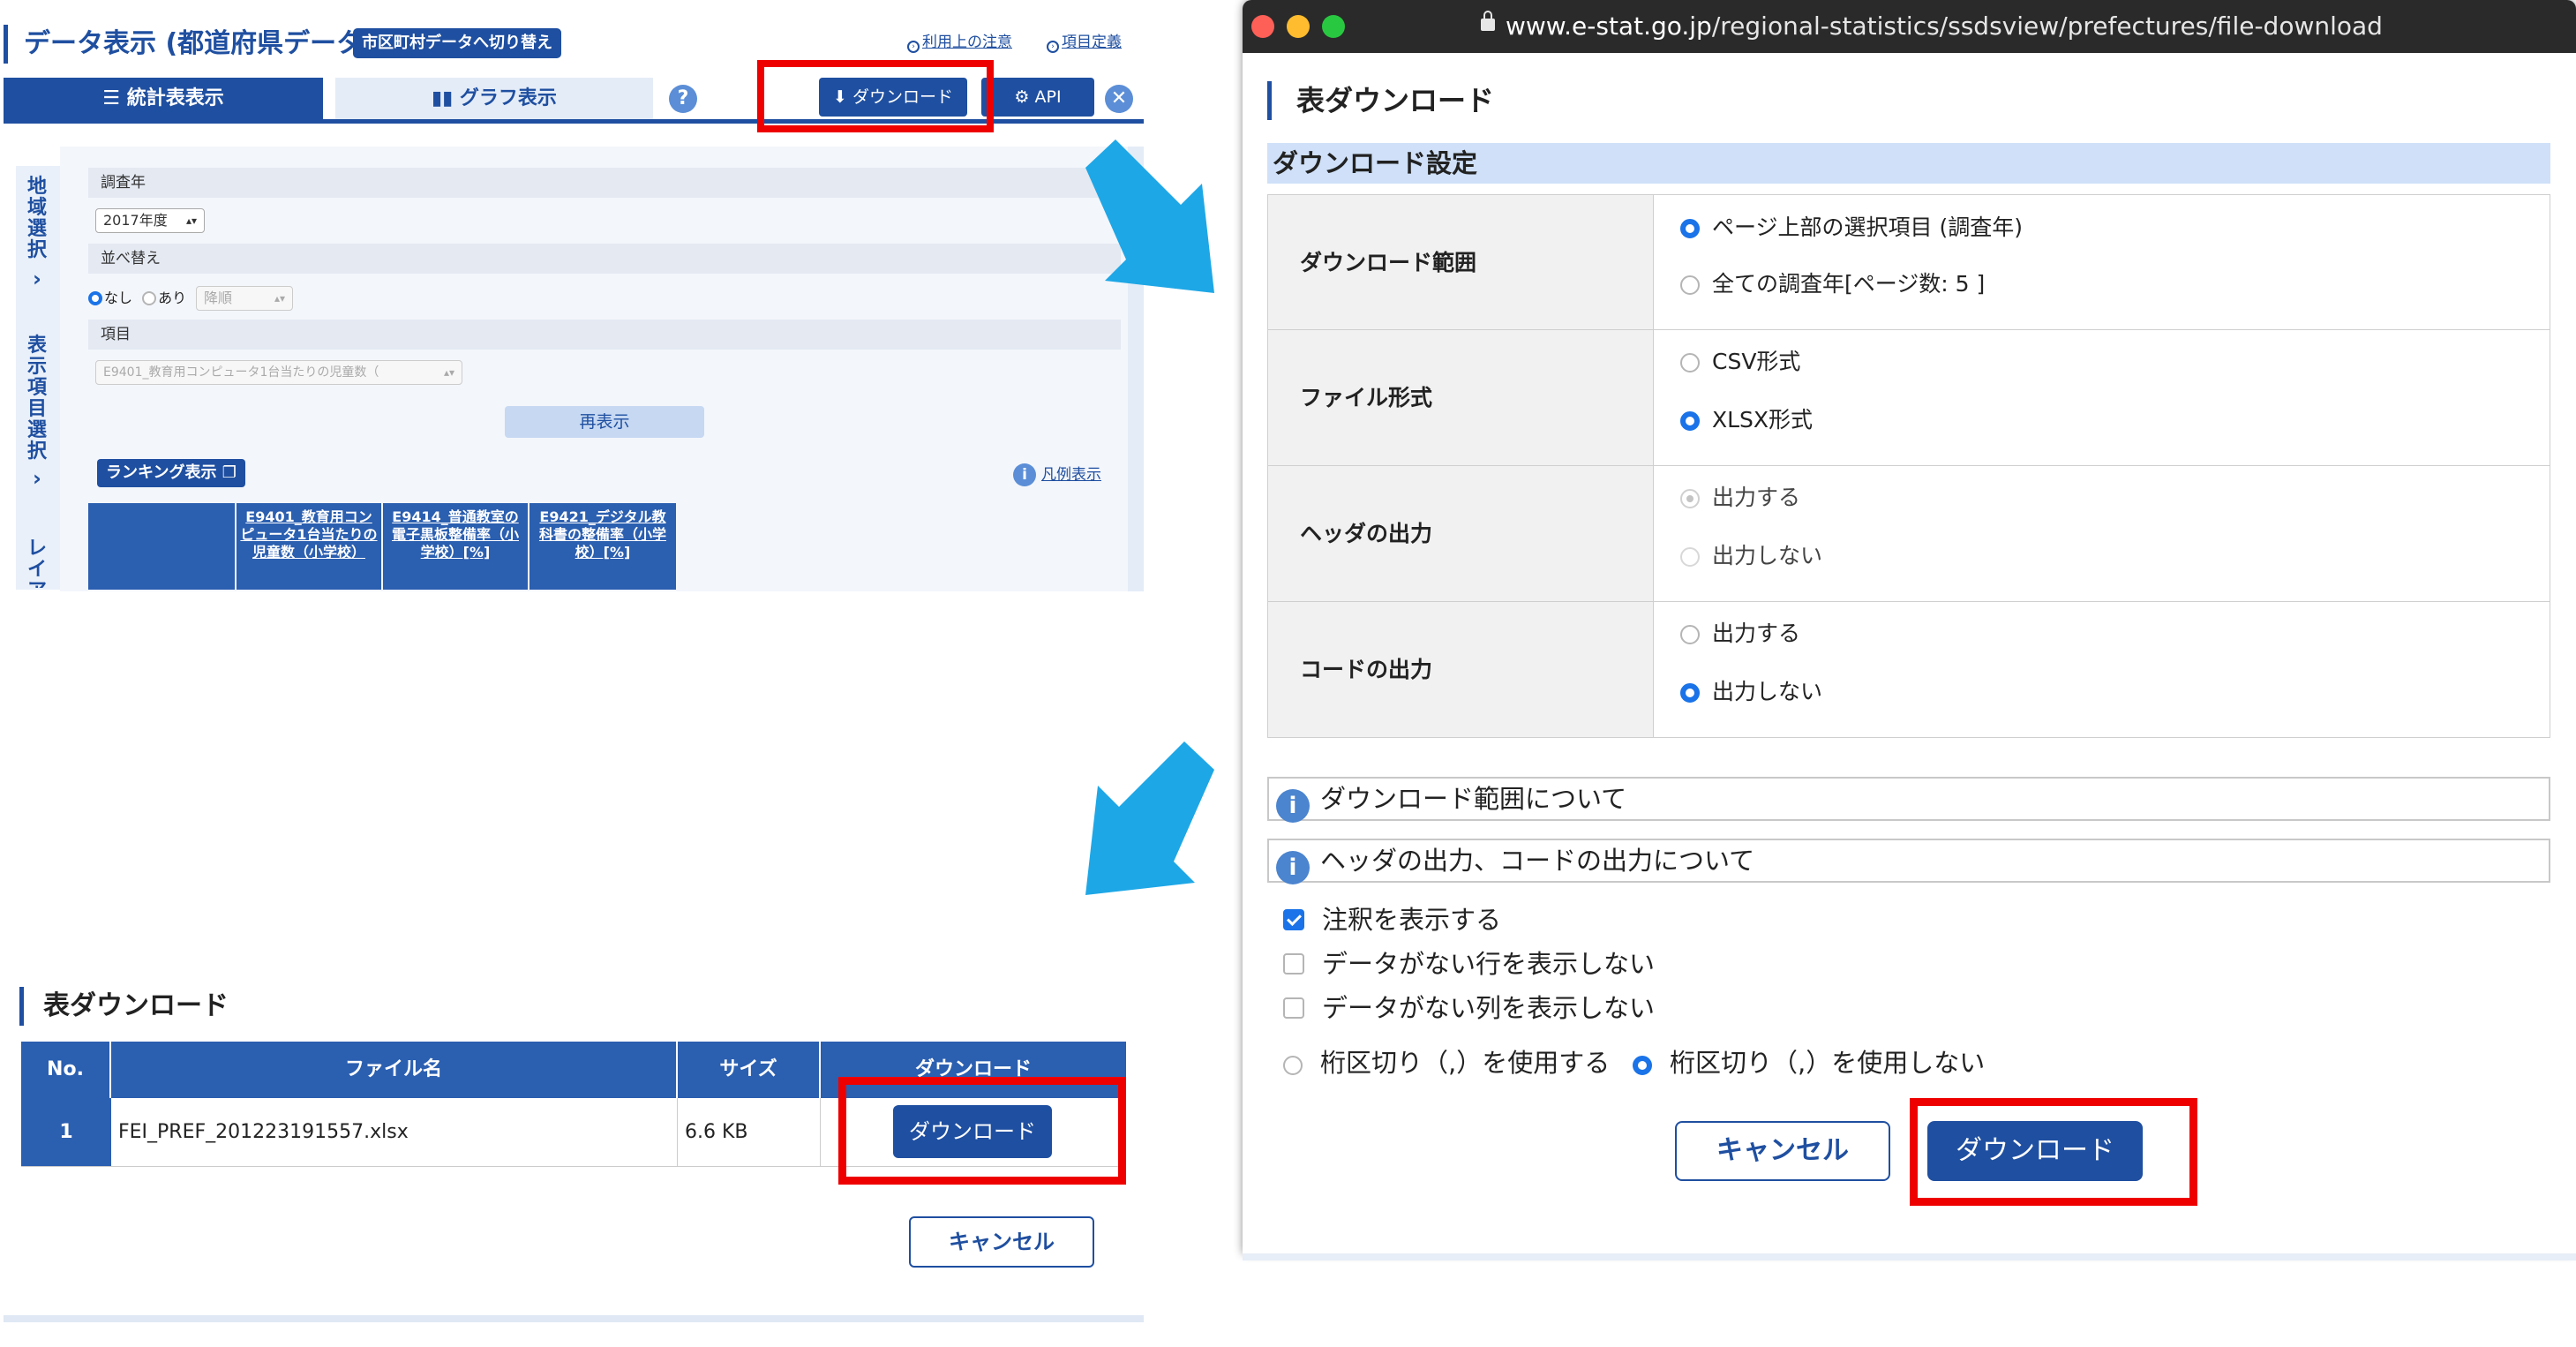 The height and width of the screenshot is (1347, 2576). Describe the element at coordinates (574, 1318) in the screenshot. I see `footer-strip` at that location.